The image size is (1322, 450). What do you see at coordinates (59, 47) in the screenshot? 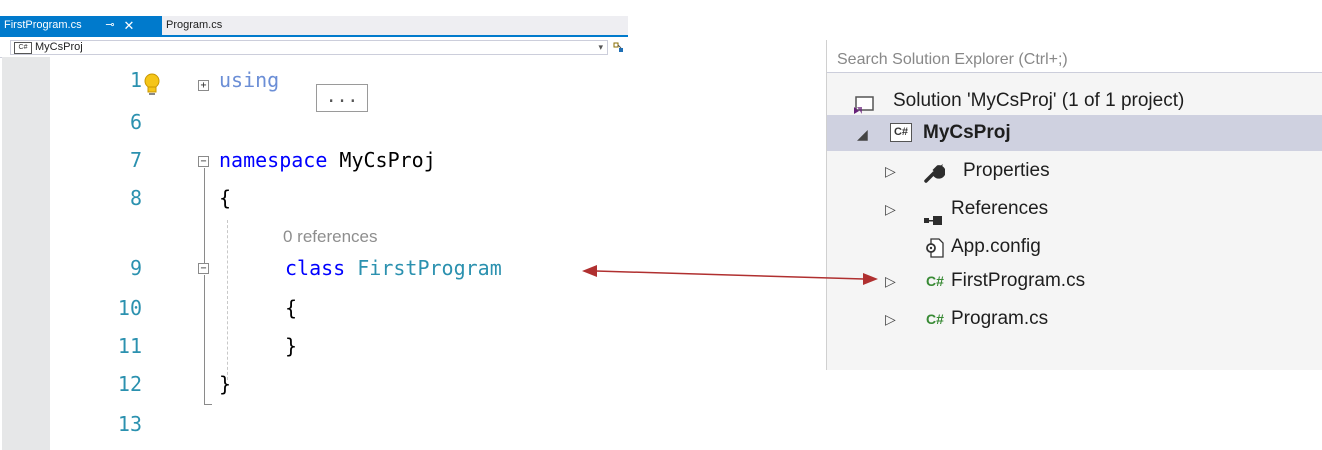
I see `project-dropdown-value: MyCsProj` at bounding box center [59, 47].